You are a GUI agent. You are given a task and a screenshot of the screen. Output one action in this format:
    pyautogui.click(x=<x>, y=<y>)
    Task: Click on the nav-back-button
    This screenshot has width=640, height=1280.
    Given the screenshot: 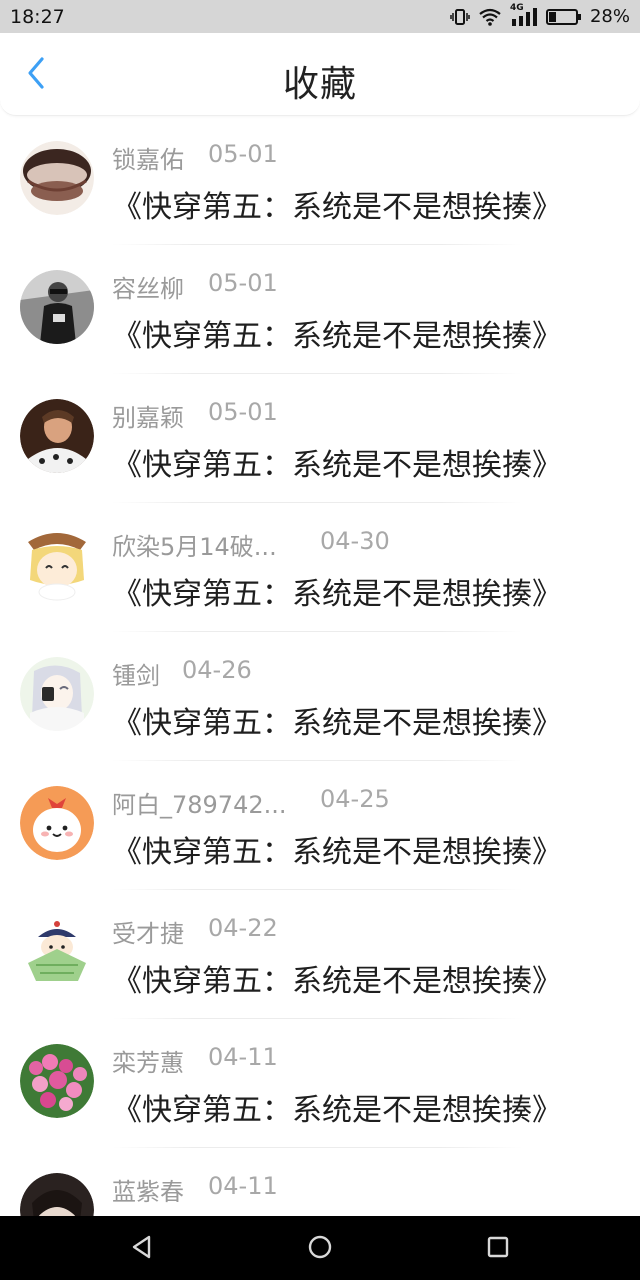 What is the action you would take?
    pyautogui.click(x=141, y=1249)
    